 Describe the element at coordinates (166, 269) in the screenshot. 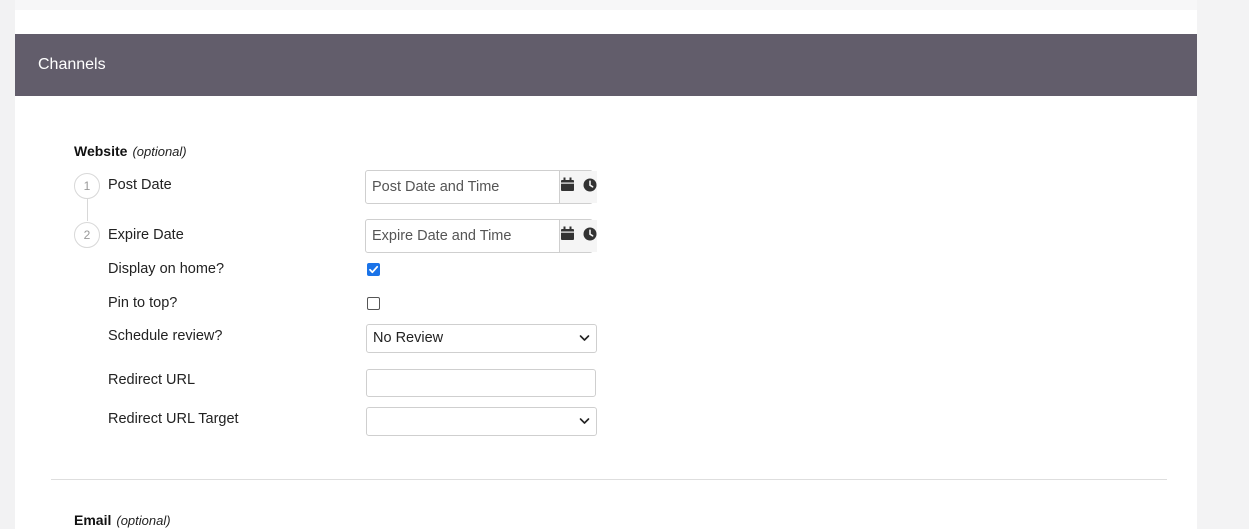

I see `display-on-home-label: Display on home?` at that location.